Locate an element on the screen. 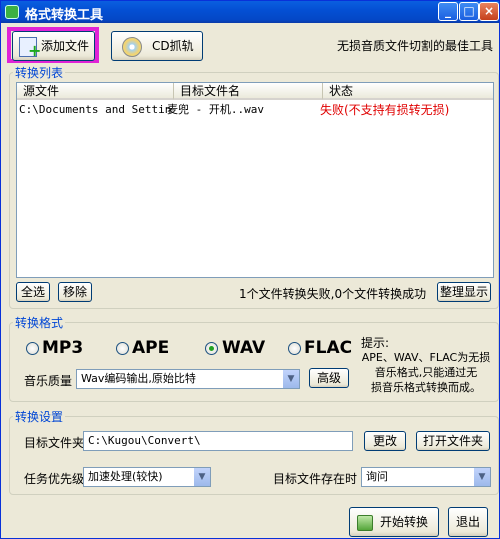  add-file-button: 添加文件 is located at coordinates (53, 46).